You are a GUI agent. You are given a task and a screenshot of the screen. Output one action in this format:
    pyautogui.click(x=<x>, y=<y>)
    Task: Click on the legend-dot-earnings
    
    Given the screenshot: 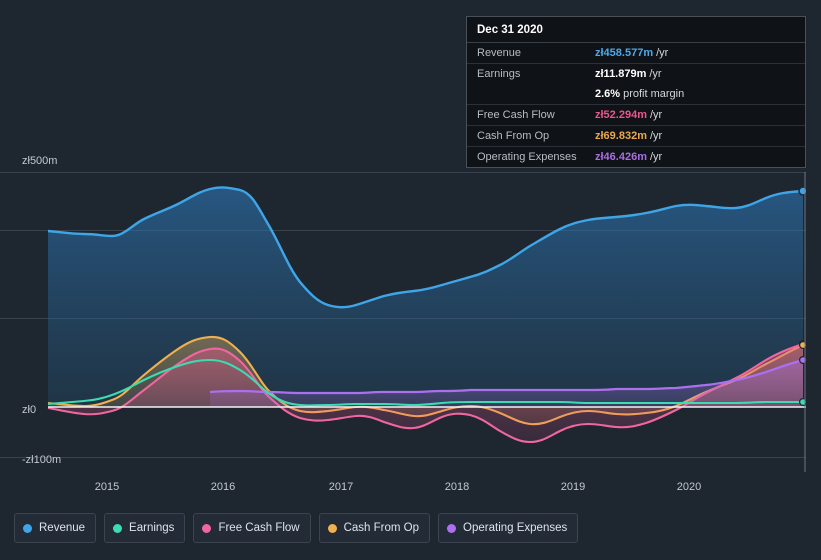 What is the action you would take?
    pyautogui.click(x=118, y=528)
    